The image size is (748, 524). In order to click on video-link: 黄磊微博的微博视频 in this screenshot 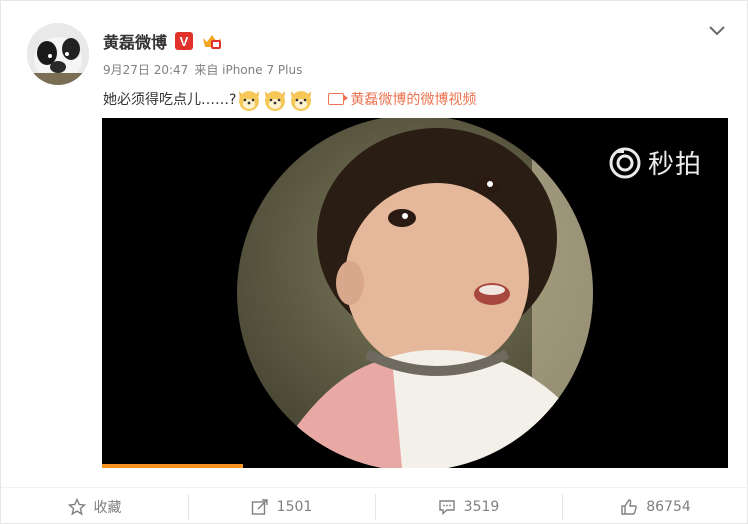, I will do `click(402, 99)`.